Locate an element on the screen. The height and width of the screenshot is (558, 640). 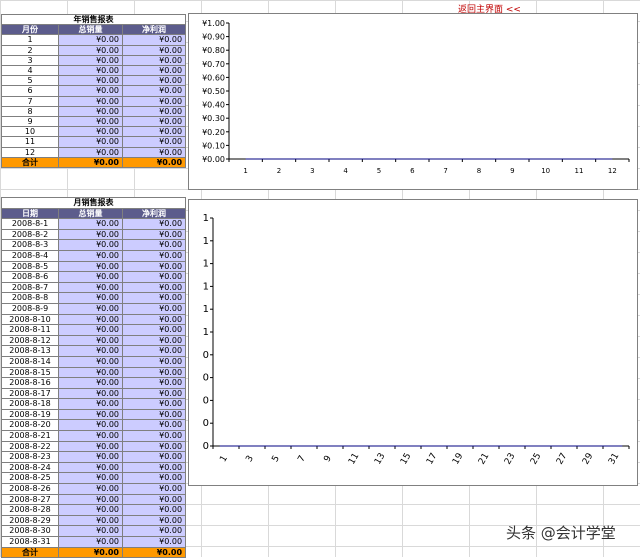
table-row-cell: 5 is located at coordinates (30, 81).